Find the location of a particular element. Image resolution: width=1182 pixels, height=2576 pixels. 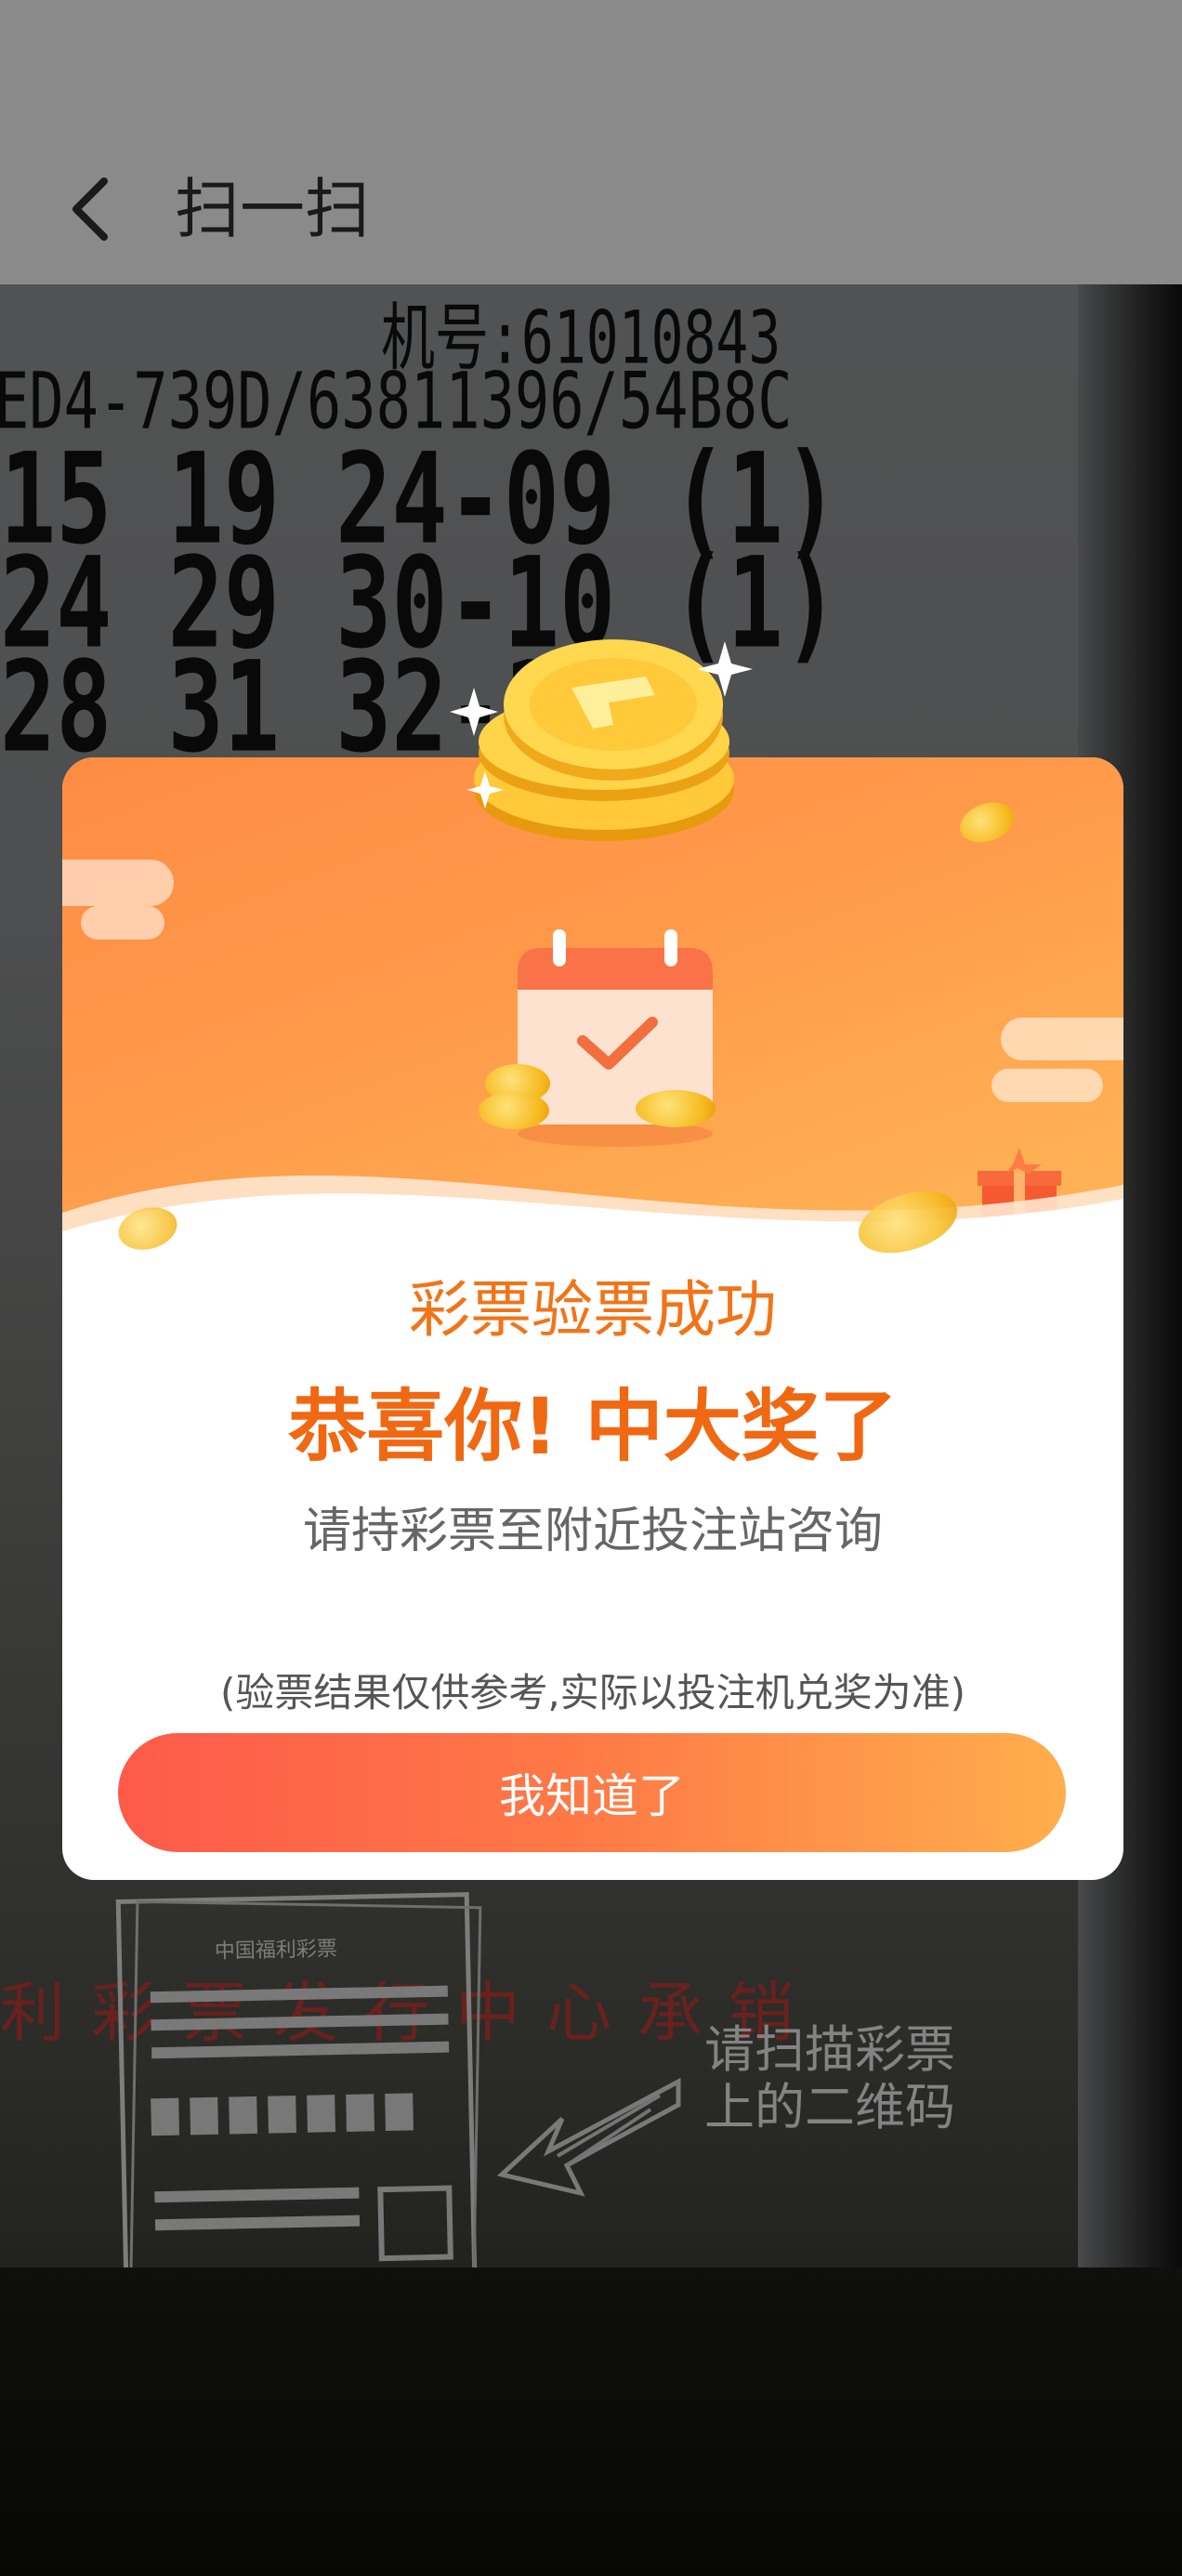

dialog-subtitle: 请持彩票至附近投注站咨询 is located at coordinates (592, 1531).